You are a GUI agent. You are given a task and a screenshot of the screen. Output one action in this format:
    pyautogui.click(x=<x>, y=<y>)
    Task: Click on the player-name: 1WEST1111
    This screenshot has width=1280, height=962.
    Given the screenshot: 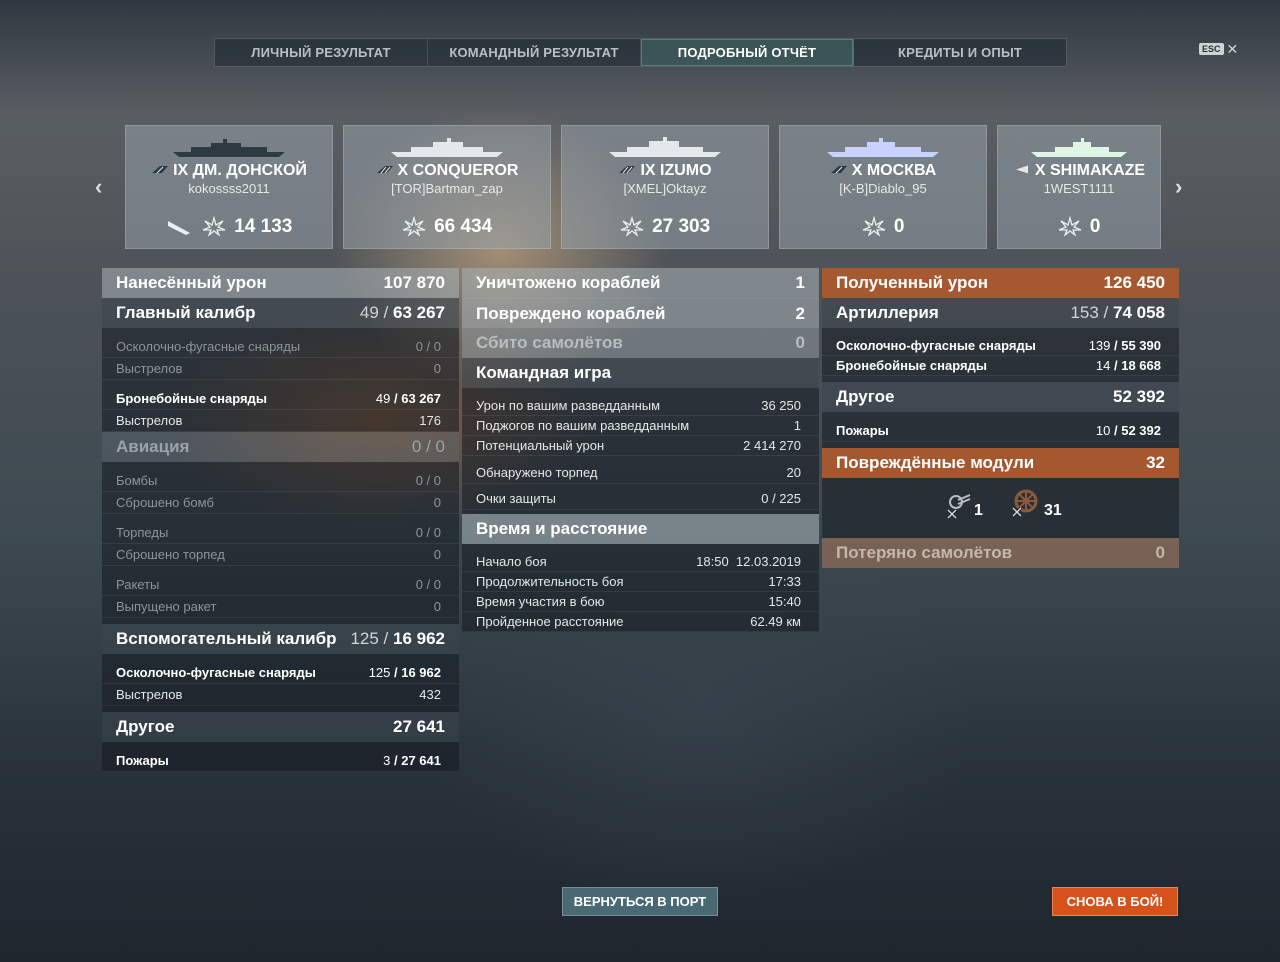 What is the action you would take?
    pyautogui.click(x=1079, y=188)
    